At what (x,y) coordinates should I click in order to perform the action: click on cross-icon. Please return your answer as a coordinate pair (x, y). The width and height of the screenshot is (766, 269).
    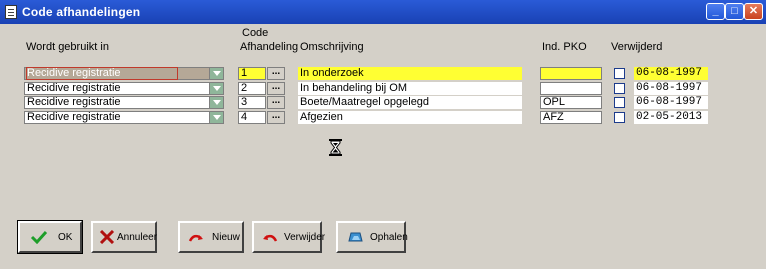
    Looking at the image, I should click on (107, 237).